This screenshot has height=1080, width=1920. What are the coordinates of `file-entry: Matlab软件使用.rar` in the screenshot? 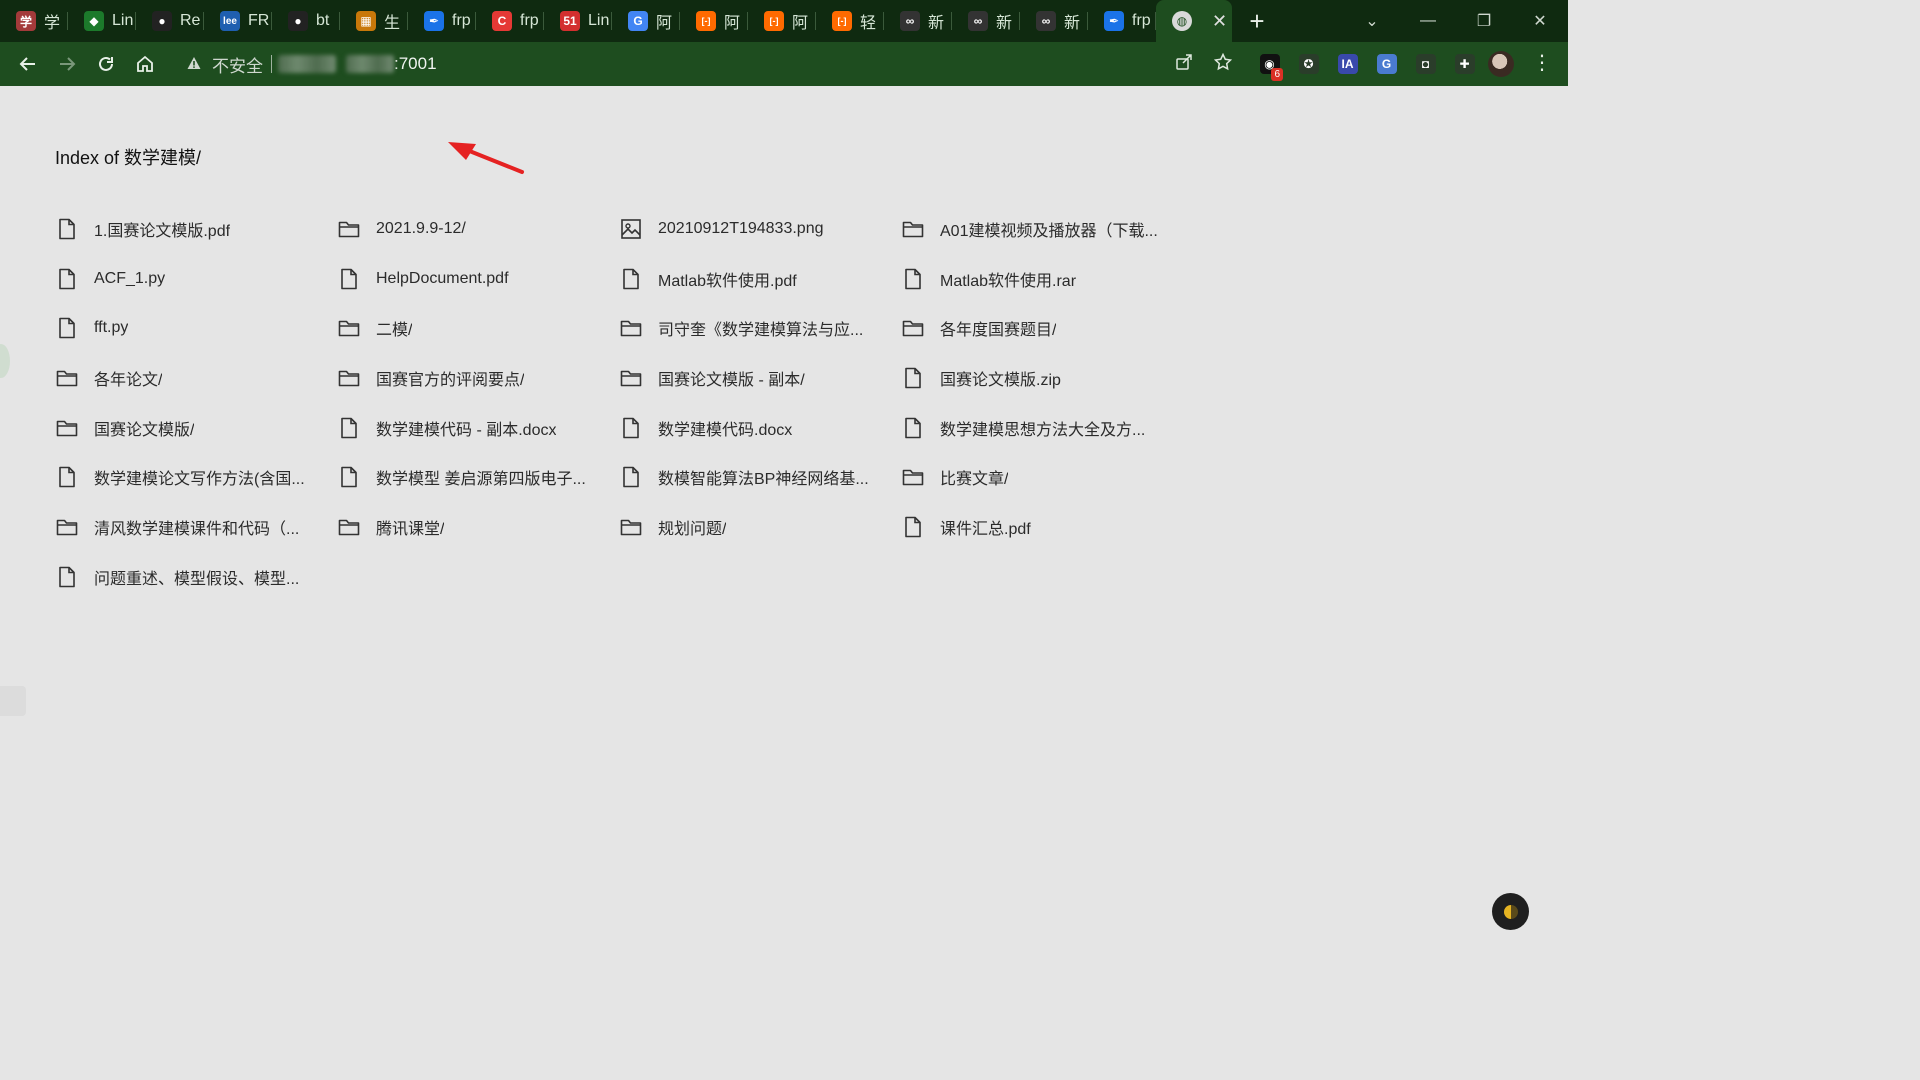 It's located at (1042, 279).